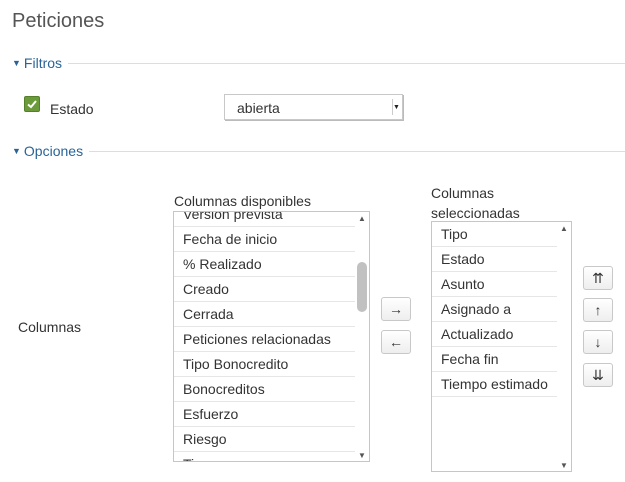  What do you see at coordinates (72, 109) in the screenshot?
I see `estado-label: Estado` at bounding box center [72, 109].